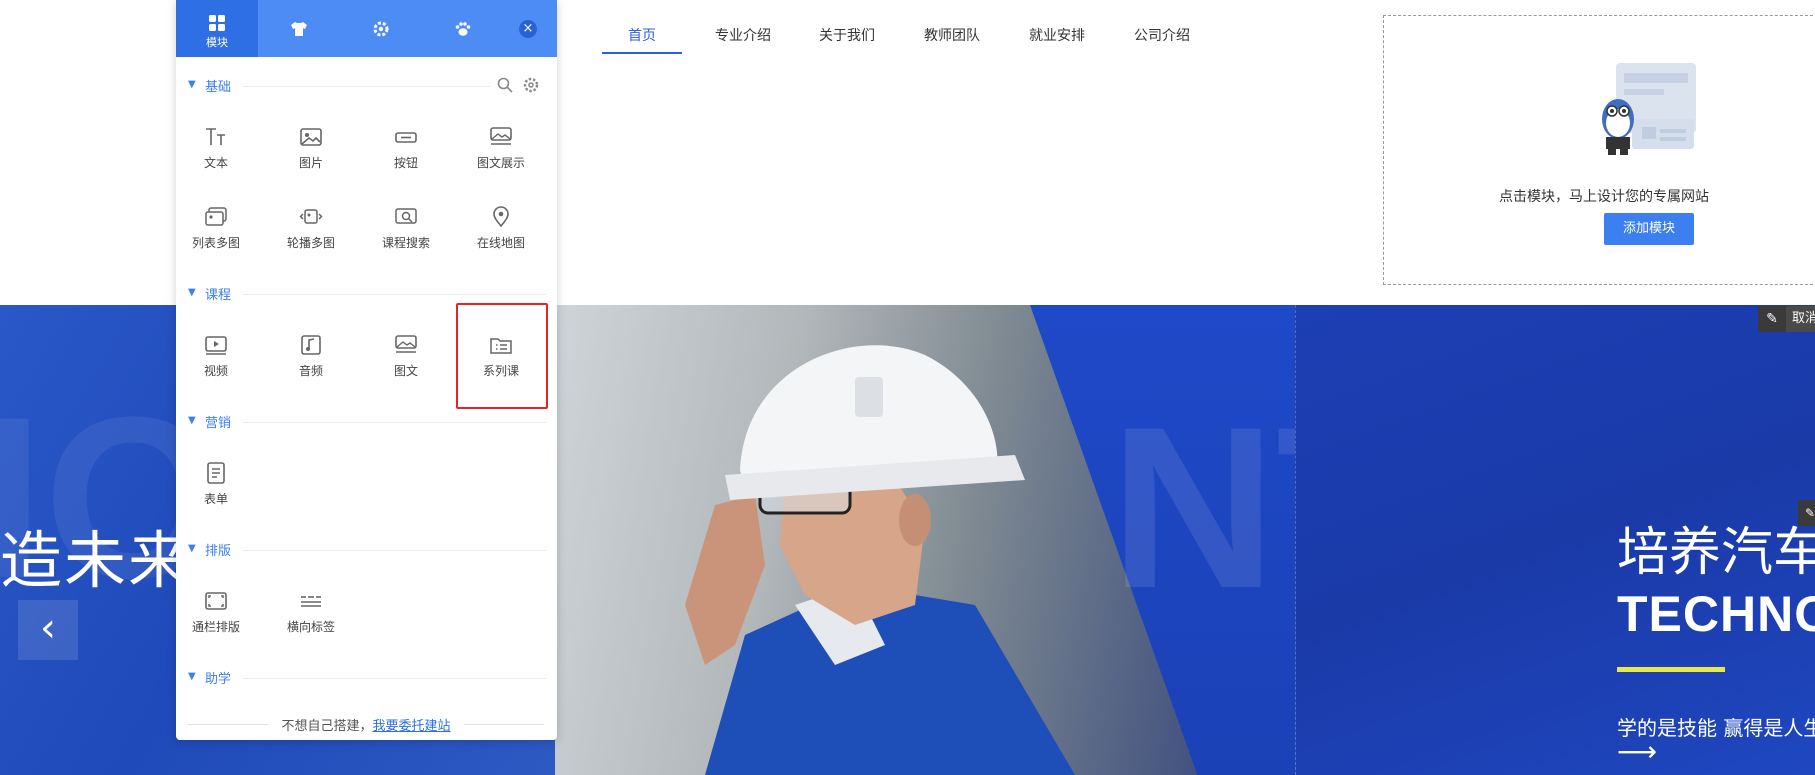 The image size is (1815, 775). I want to click on section-marketing-title: 营销, so click(218, 423).